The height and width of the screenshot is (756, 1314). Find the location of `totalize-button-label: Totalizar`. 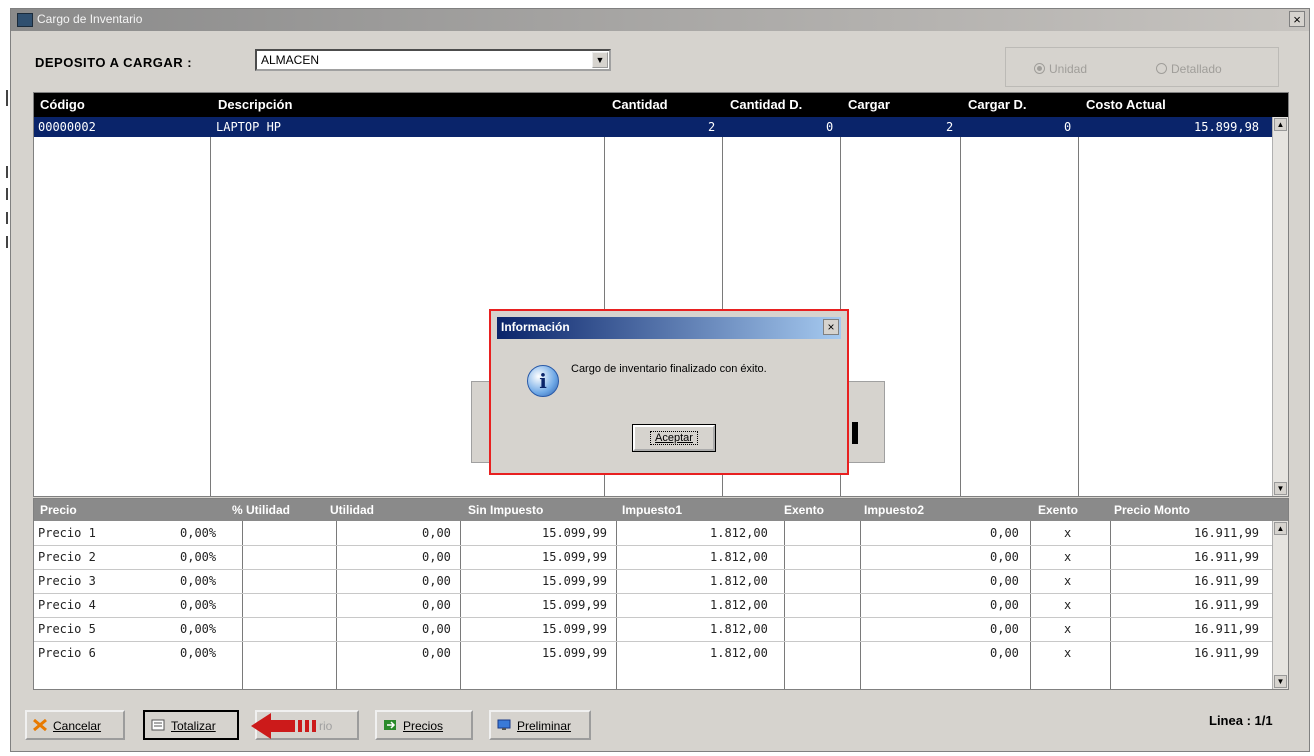

totalize-button-label: Totalizar is located at coordinates (193, 726).